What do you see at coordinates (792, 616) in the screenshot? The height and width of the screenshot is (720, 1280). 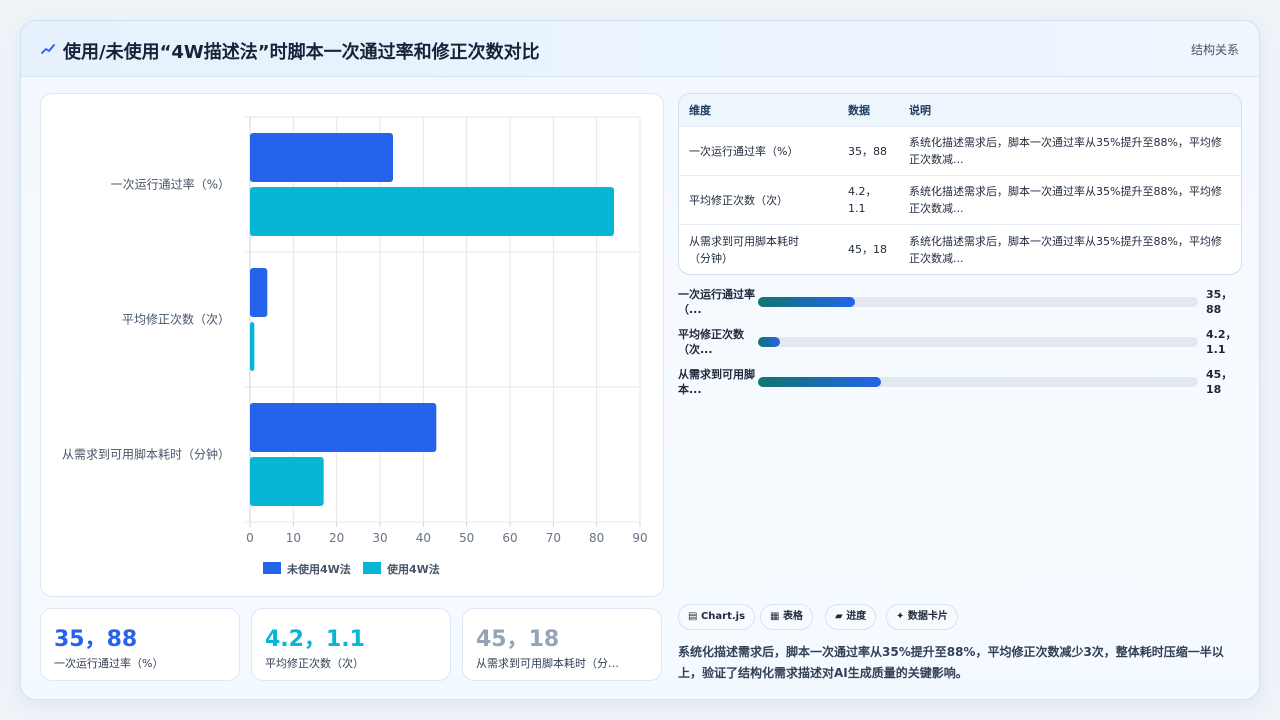 I see `chip-label: 表格` at bounding box center [792, 616].